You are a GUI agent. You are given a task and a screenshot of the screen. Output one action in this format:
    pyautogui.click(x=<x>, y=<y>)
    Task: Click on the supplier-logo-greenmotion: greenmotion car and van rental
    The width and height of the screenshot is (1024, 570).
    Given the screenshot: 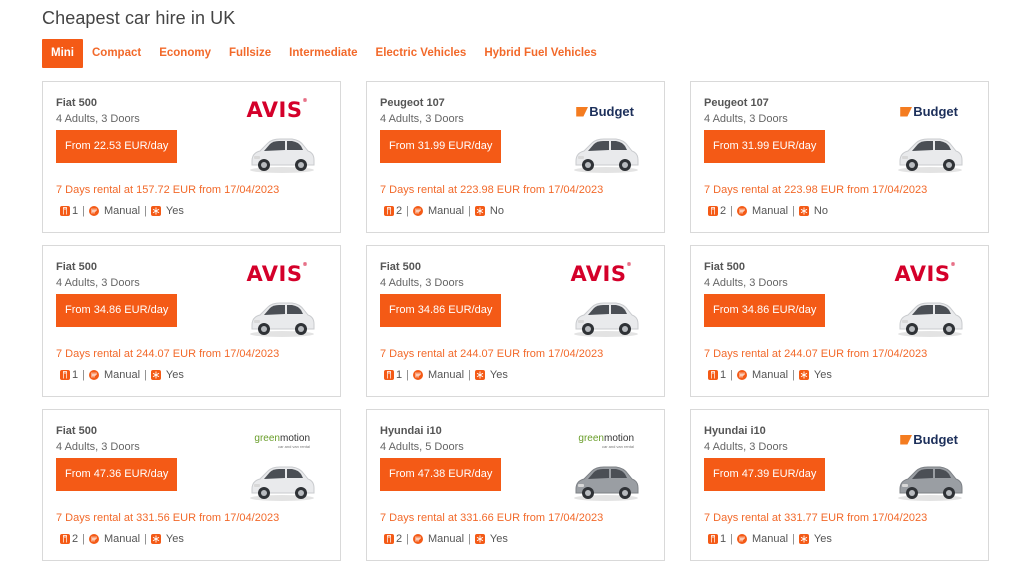 What is the action you would take?
    pyautogui.click(x=282, y=441)
    